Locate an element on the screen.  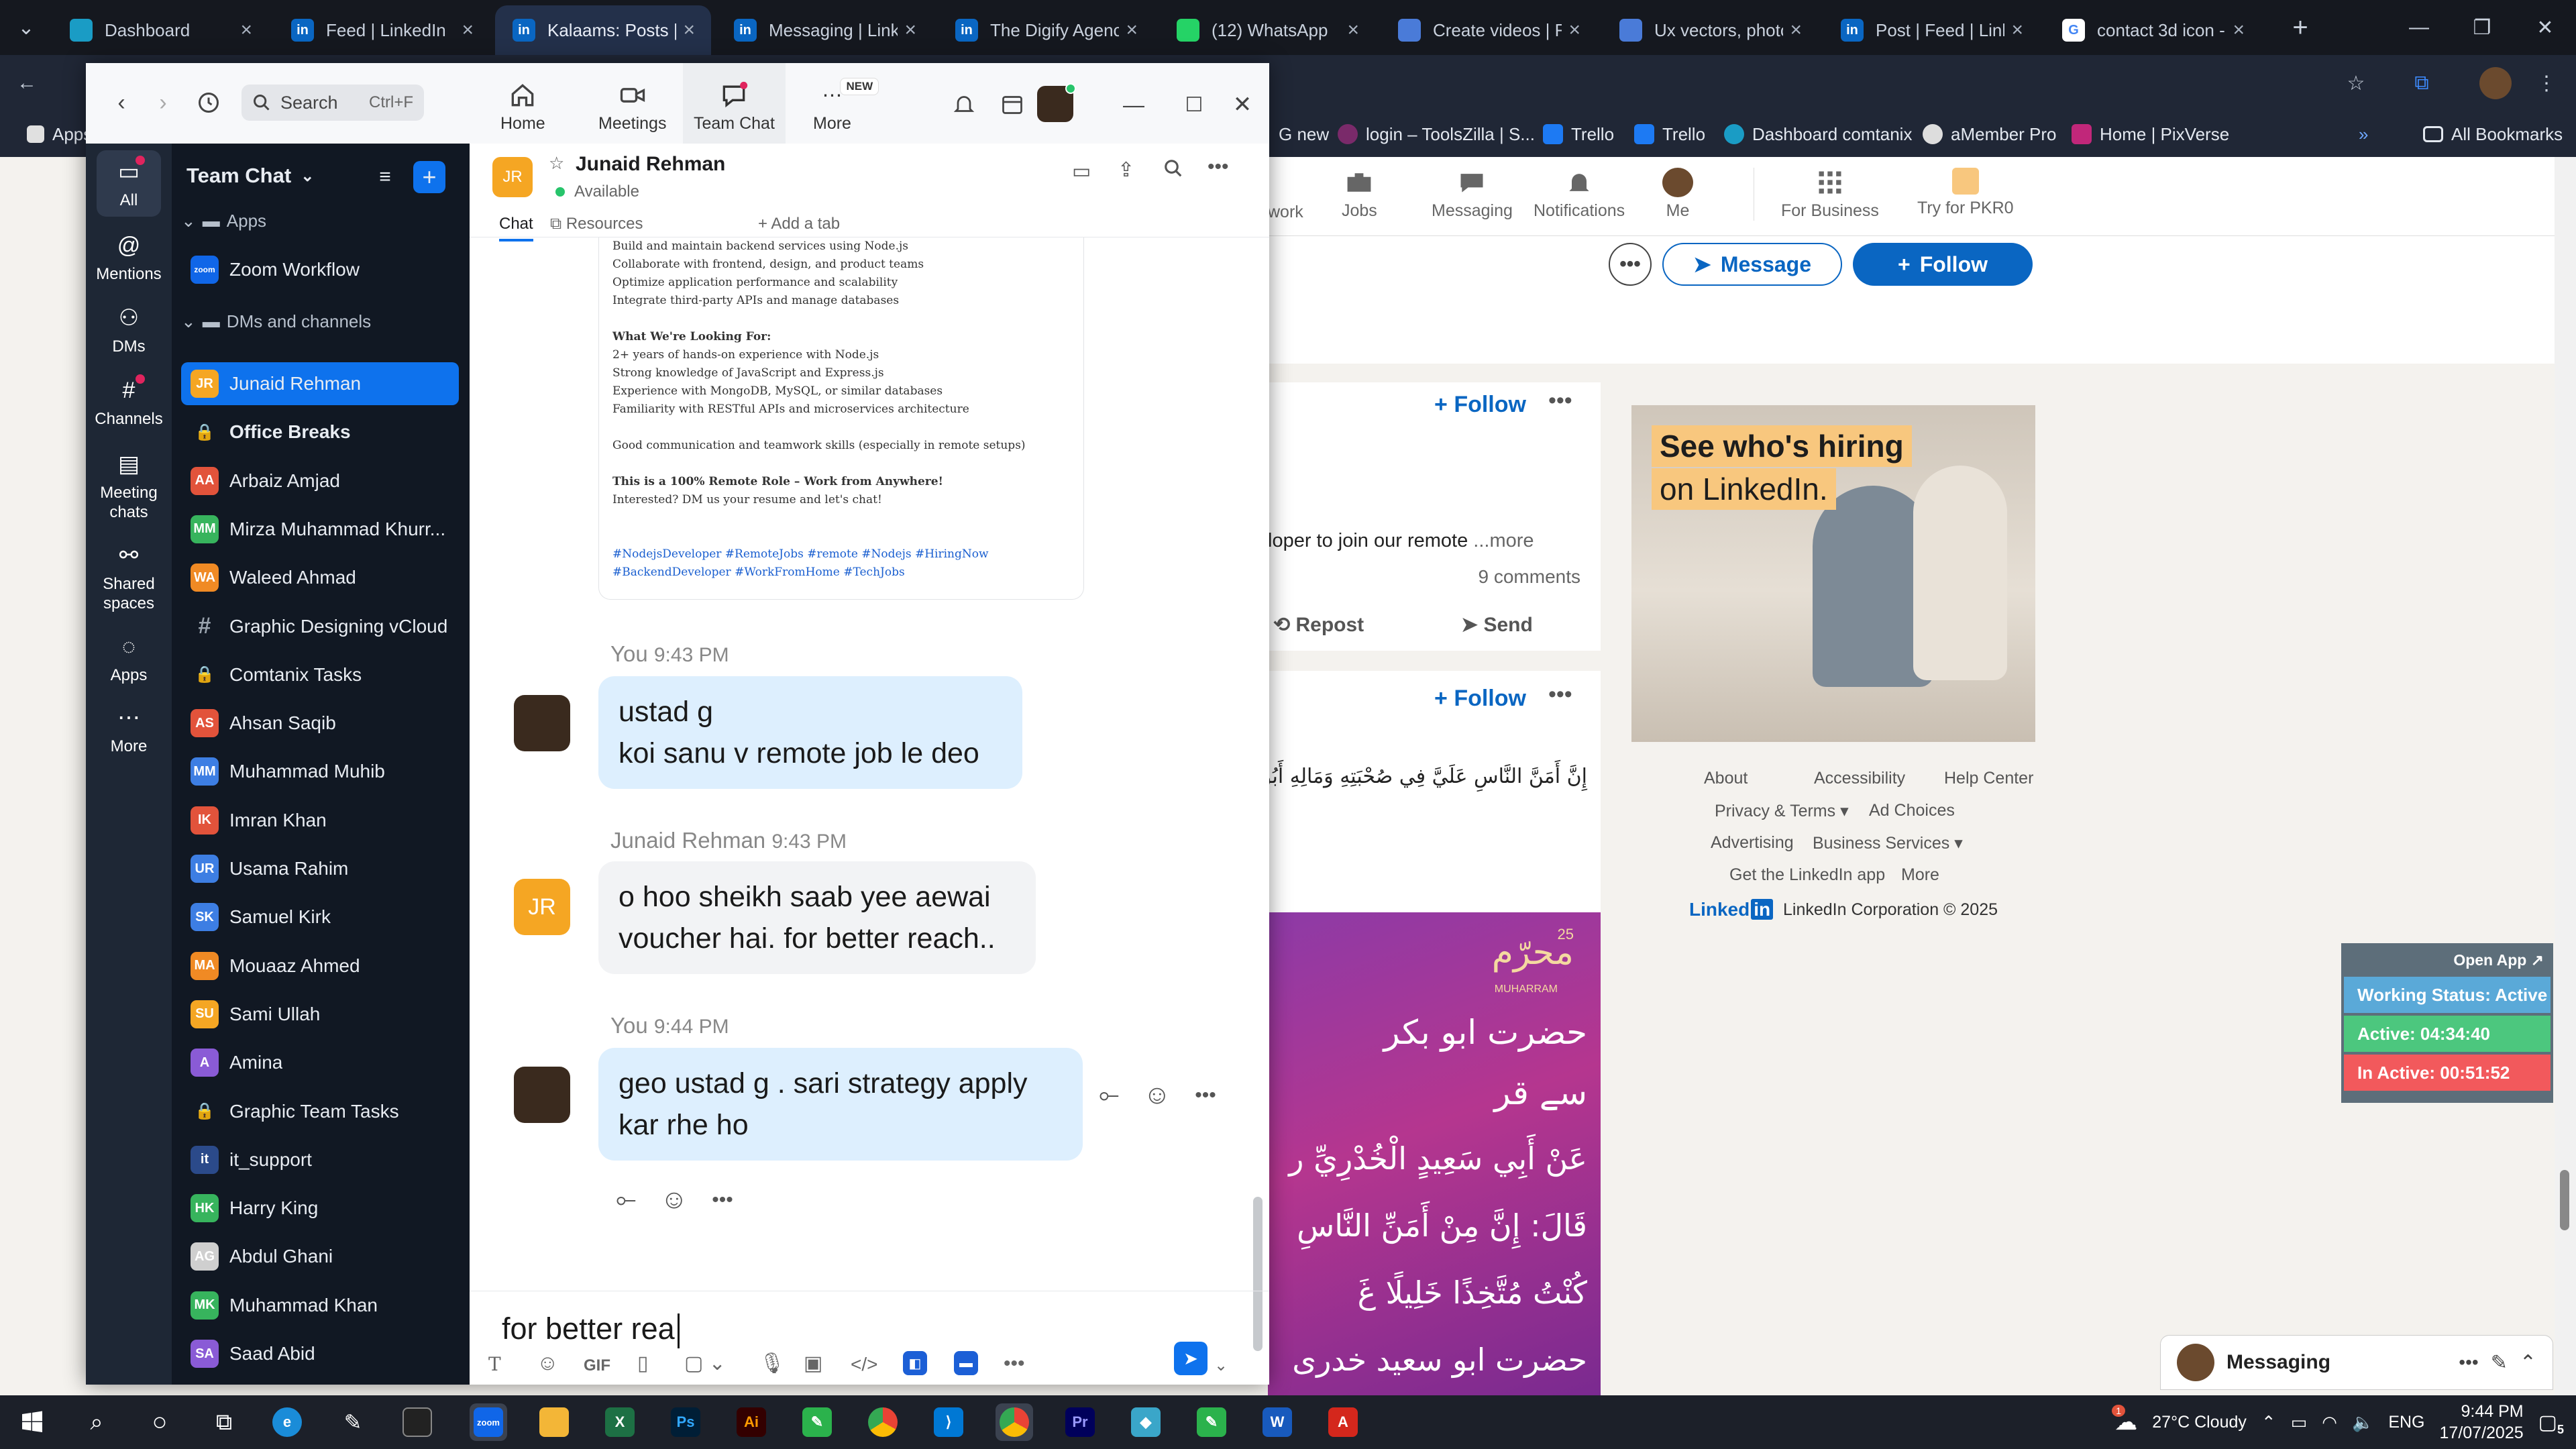
bookmark-pixverse: Home | PixVerse is located at coordinates (2150, 134).